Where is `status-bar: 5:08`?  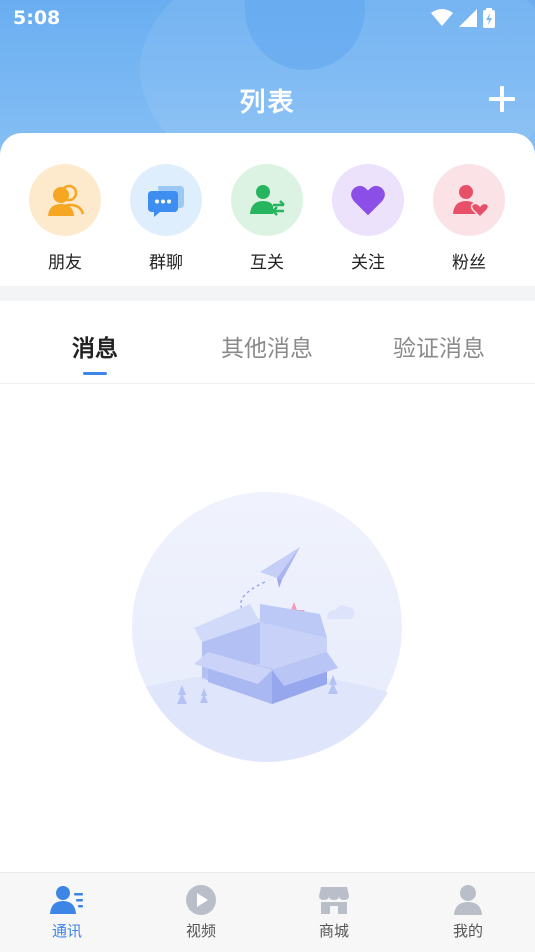 status-bar: 5:08 is located at coordinates (267, 19).